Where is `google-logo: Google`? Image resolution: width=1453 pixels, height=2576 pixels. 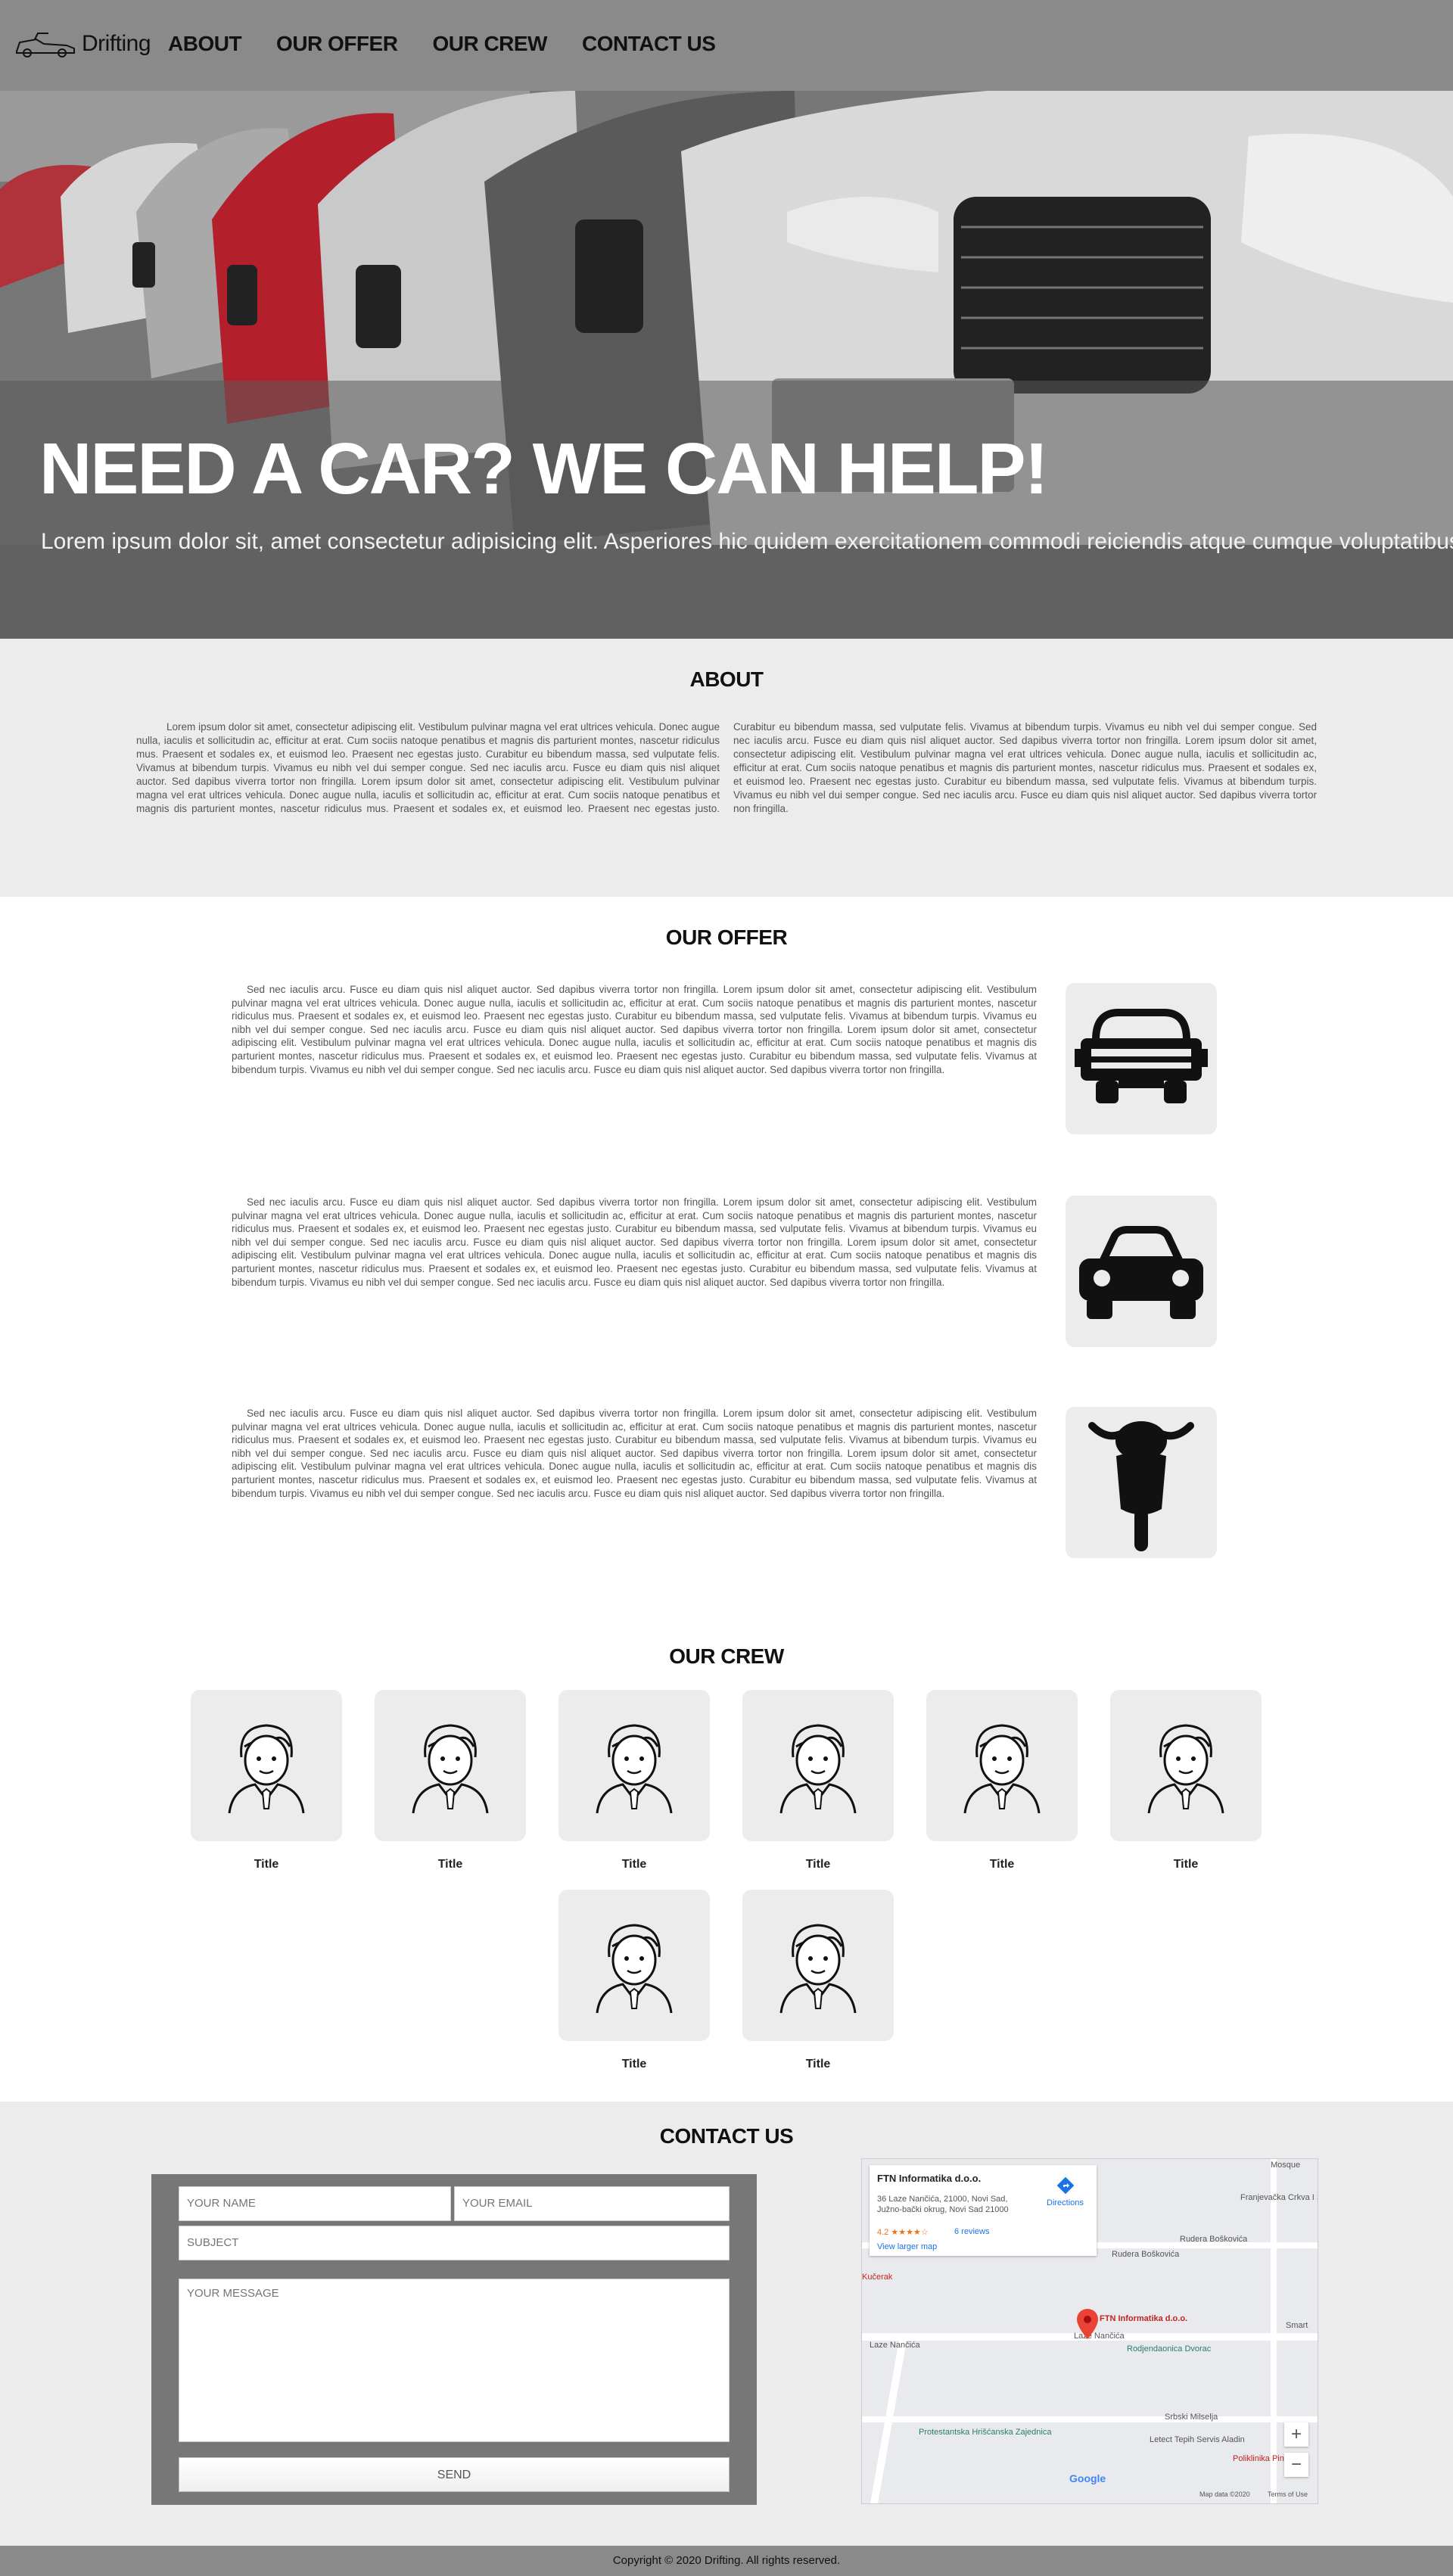
google-logo: Google is located at coordinates (1087, 2478).